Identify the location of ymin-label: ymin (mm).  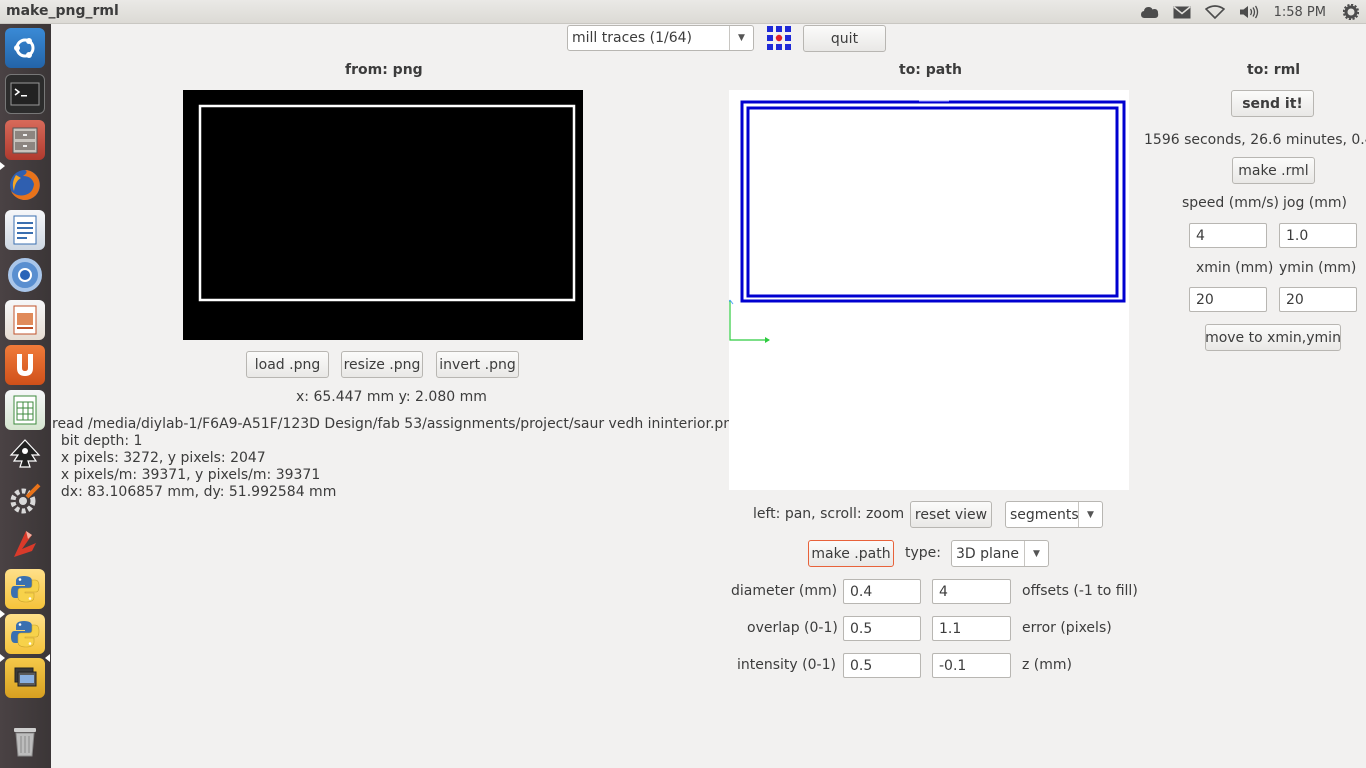
(1318, 268).